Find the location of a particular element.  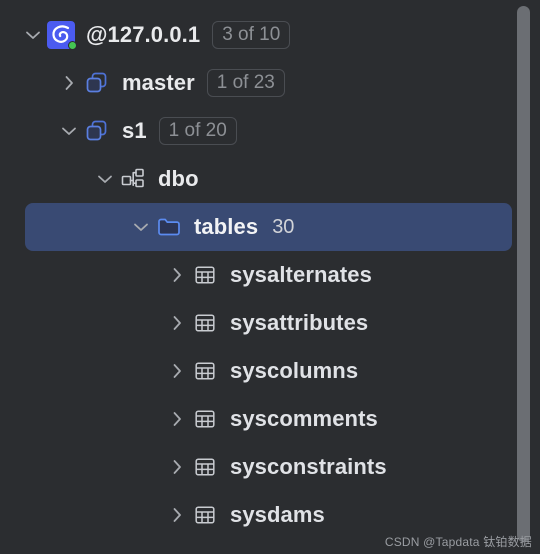

folder-icon is located at coordinates (169, 227).